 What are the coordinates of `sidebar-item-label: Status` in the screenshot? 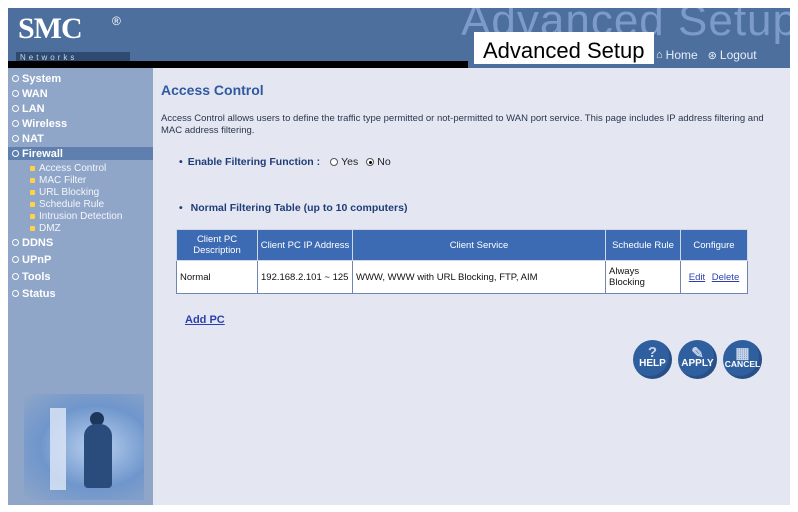 It's located at (39, 293).